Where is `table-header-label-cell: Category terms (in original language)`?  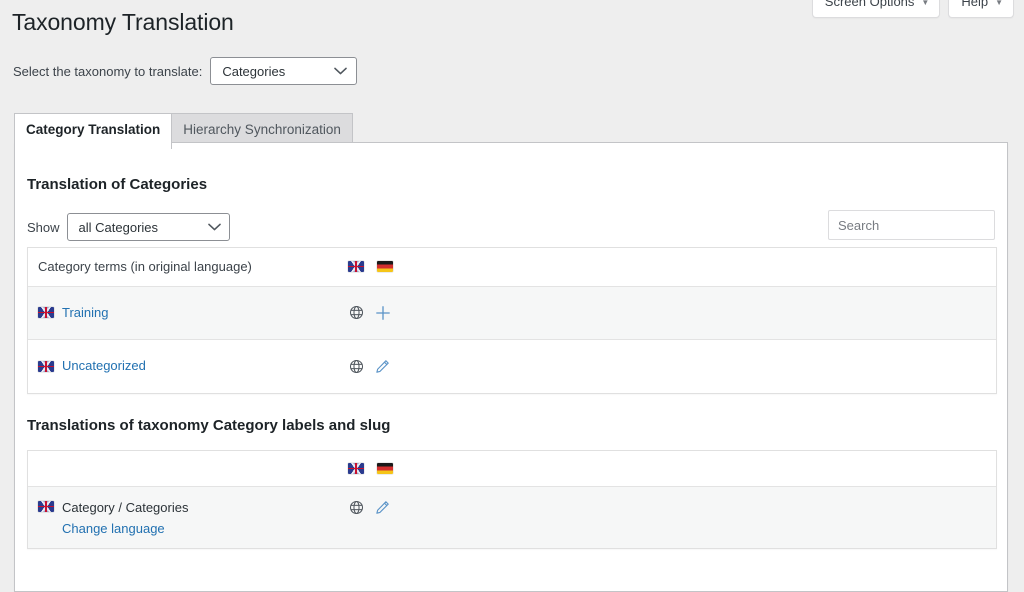
table-header-label-cell: Category terms (in original language) is located at coordinates (188, 267).